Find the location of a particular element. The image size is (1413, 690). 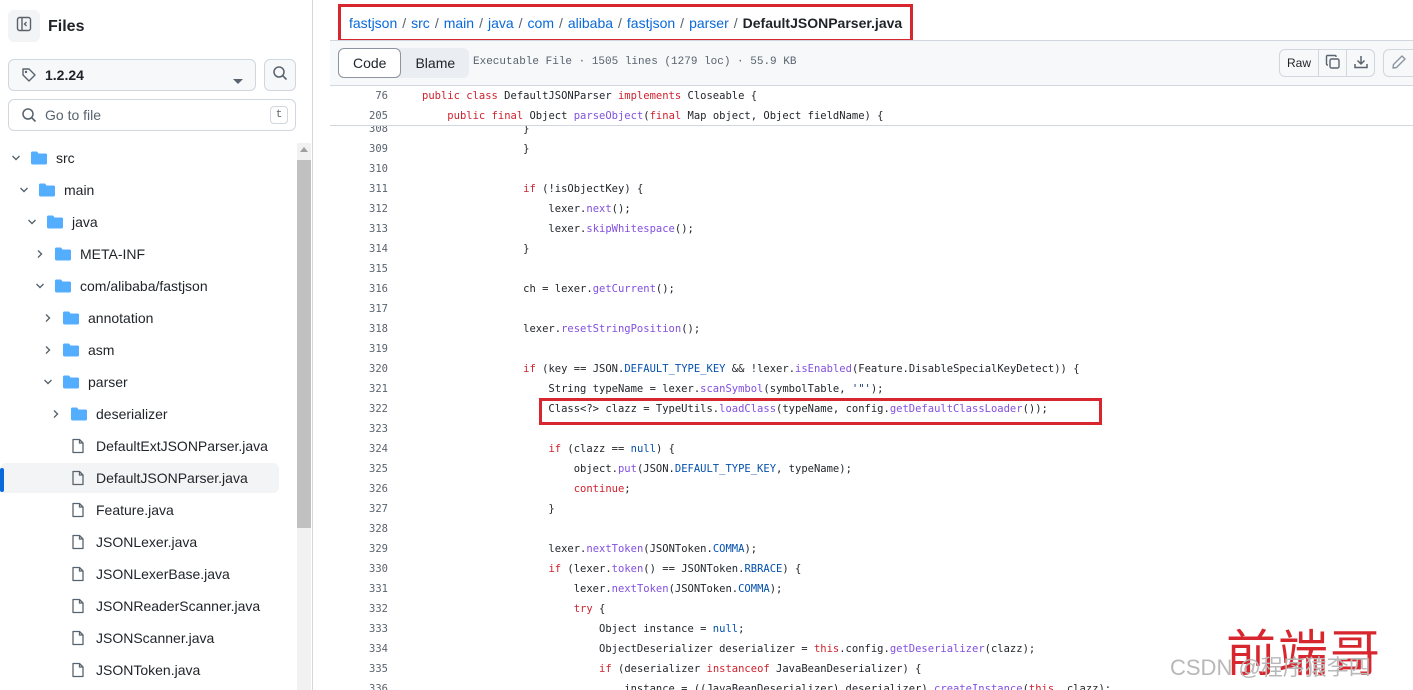

folder-icon is located at coordinates (71, 382).